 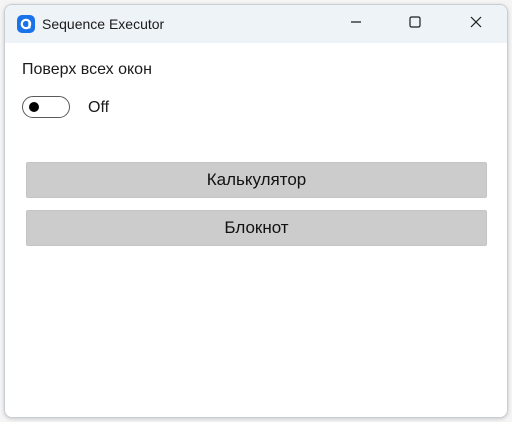 What do you see at coordinates (256, 228) in the screenshot?
I see `notepad-button: Блокнот` at bounding box center [256, 228].